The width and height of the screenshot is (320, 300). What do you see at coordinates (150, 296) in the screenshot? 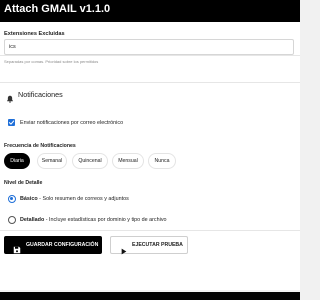
I see `bottom-bar` at bounding box center [150, 296].